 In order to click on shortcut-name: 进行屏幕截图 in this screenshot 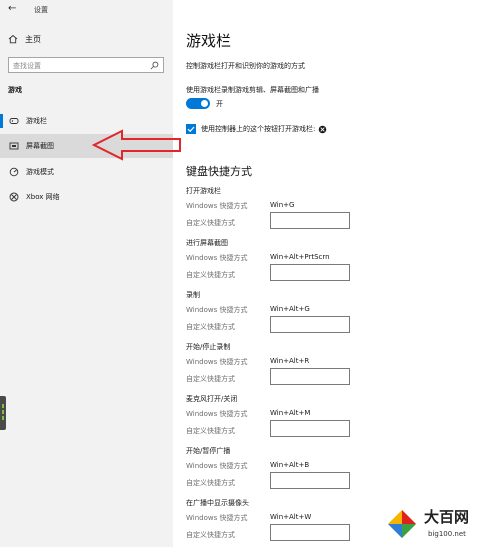, I will do `click(207, 243)`.